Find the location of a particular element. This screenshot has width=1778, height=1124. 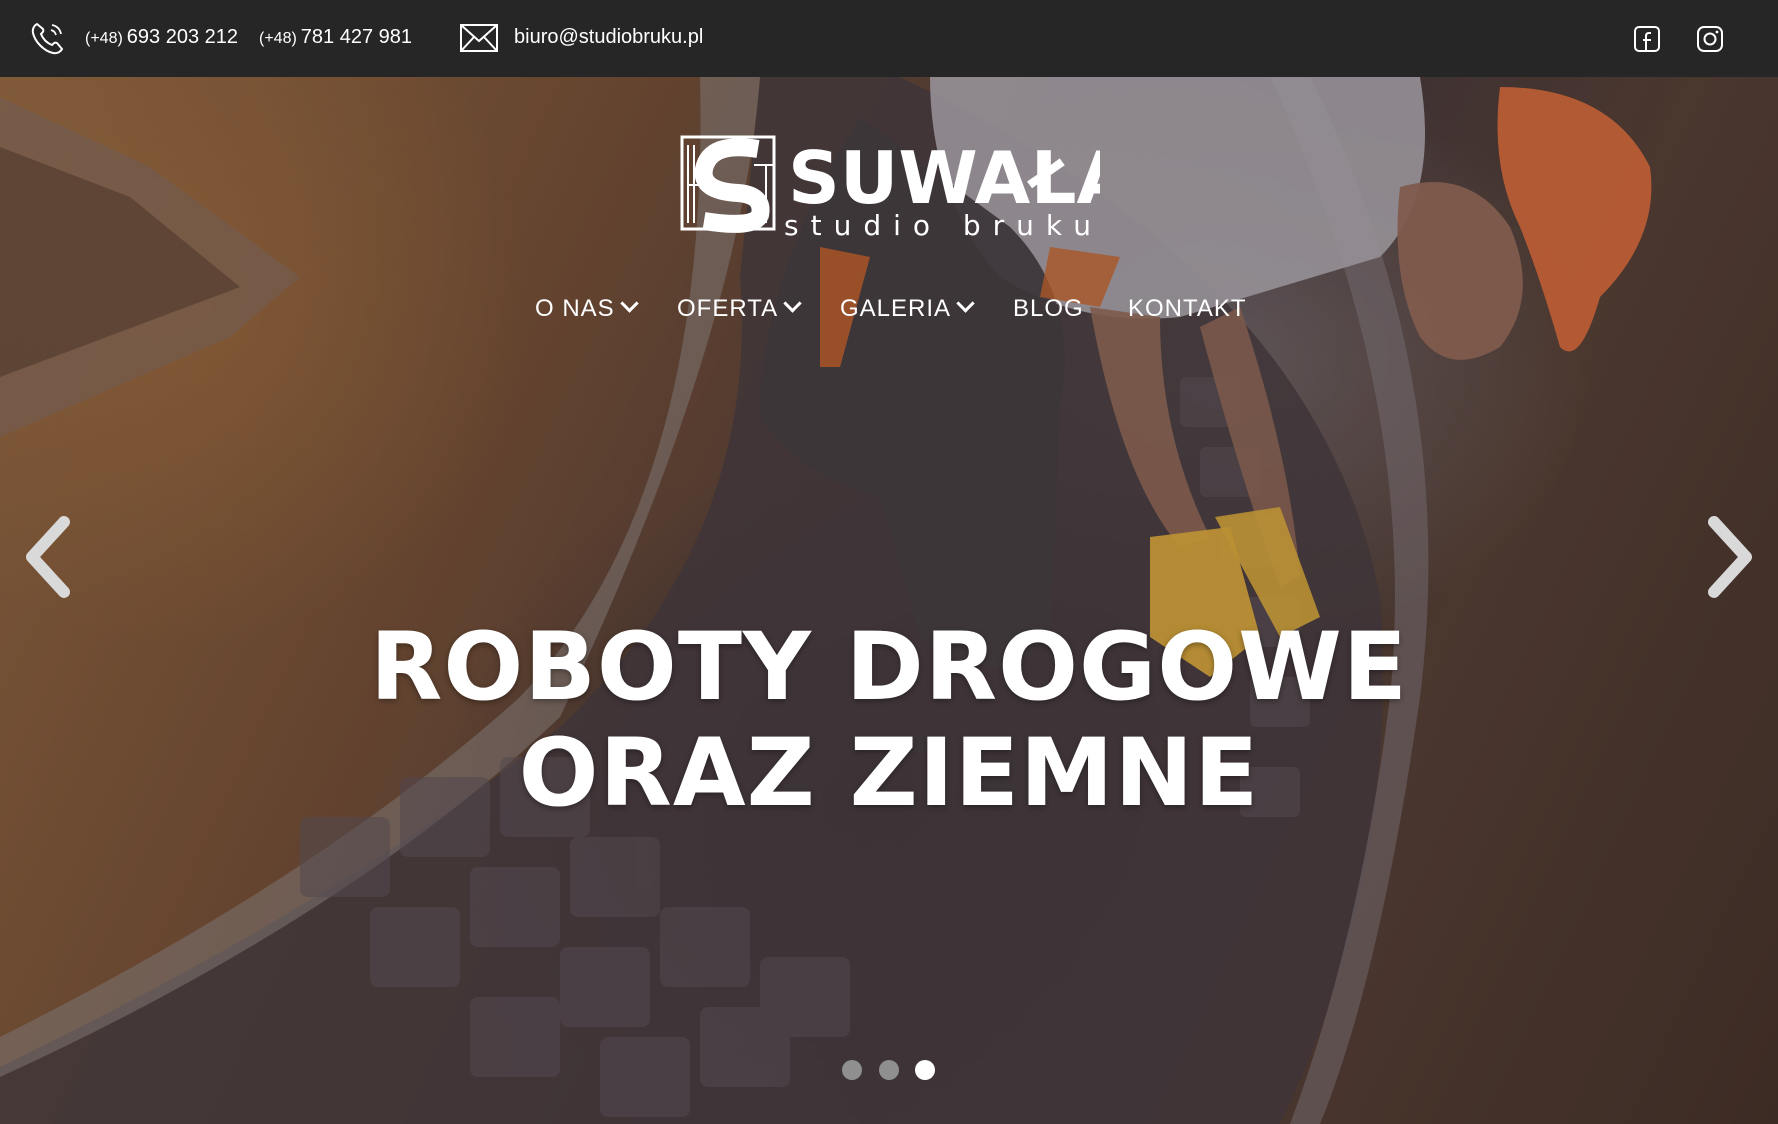

slider-pagination is located at coordinates (892, 1070).